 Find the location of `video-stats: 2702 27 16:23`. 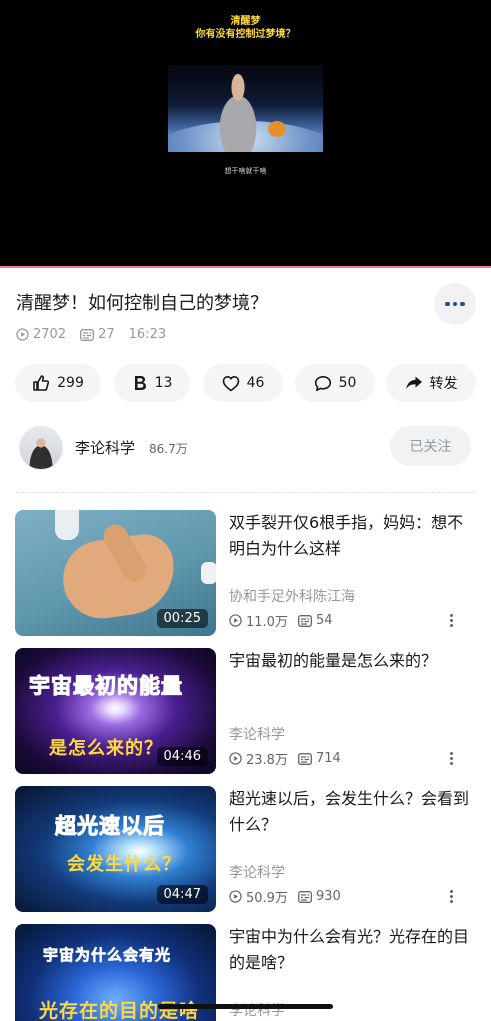

video-stats: 2702 27 16:23 is located at coordinates (98, 334).